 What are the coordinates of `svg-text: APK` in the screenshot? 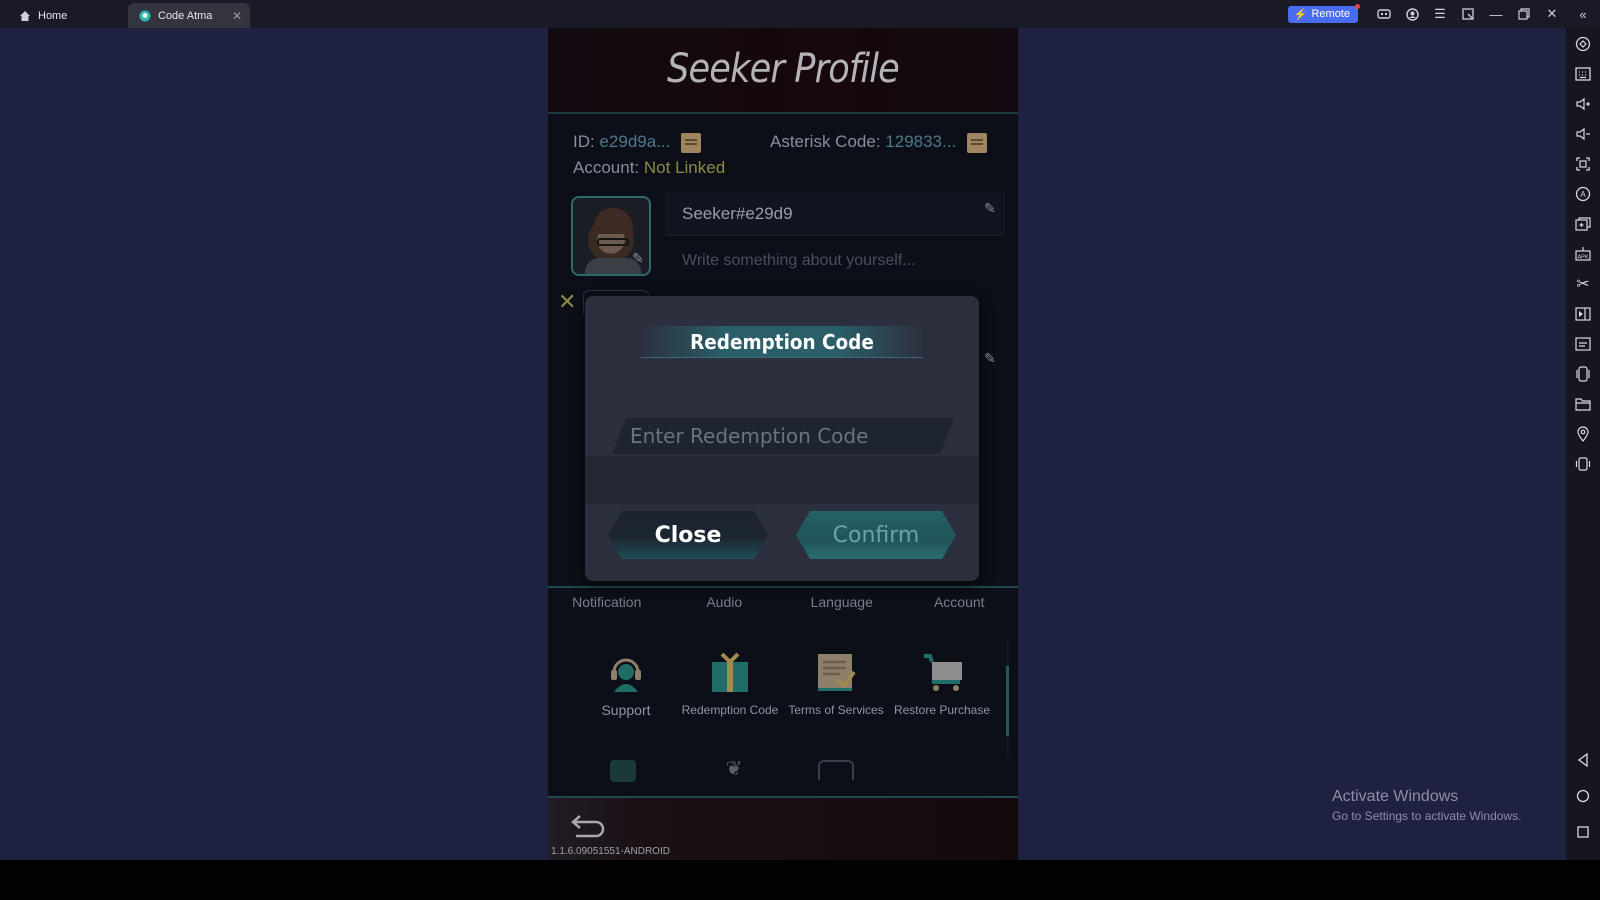 It's located at (1582, 258).